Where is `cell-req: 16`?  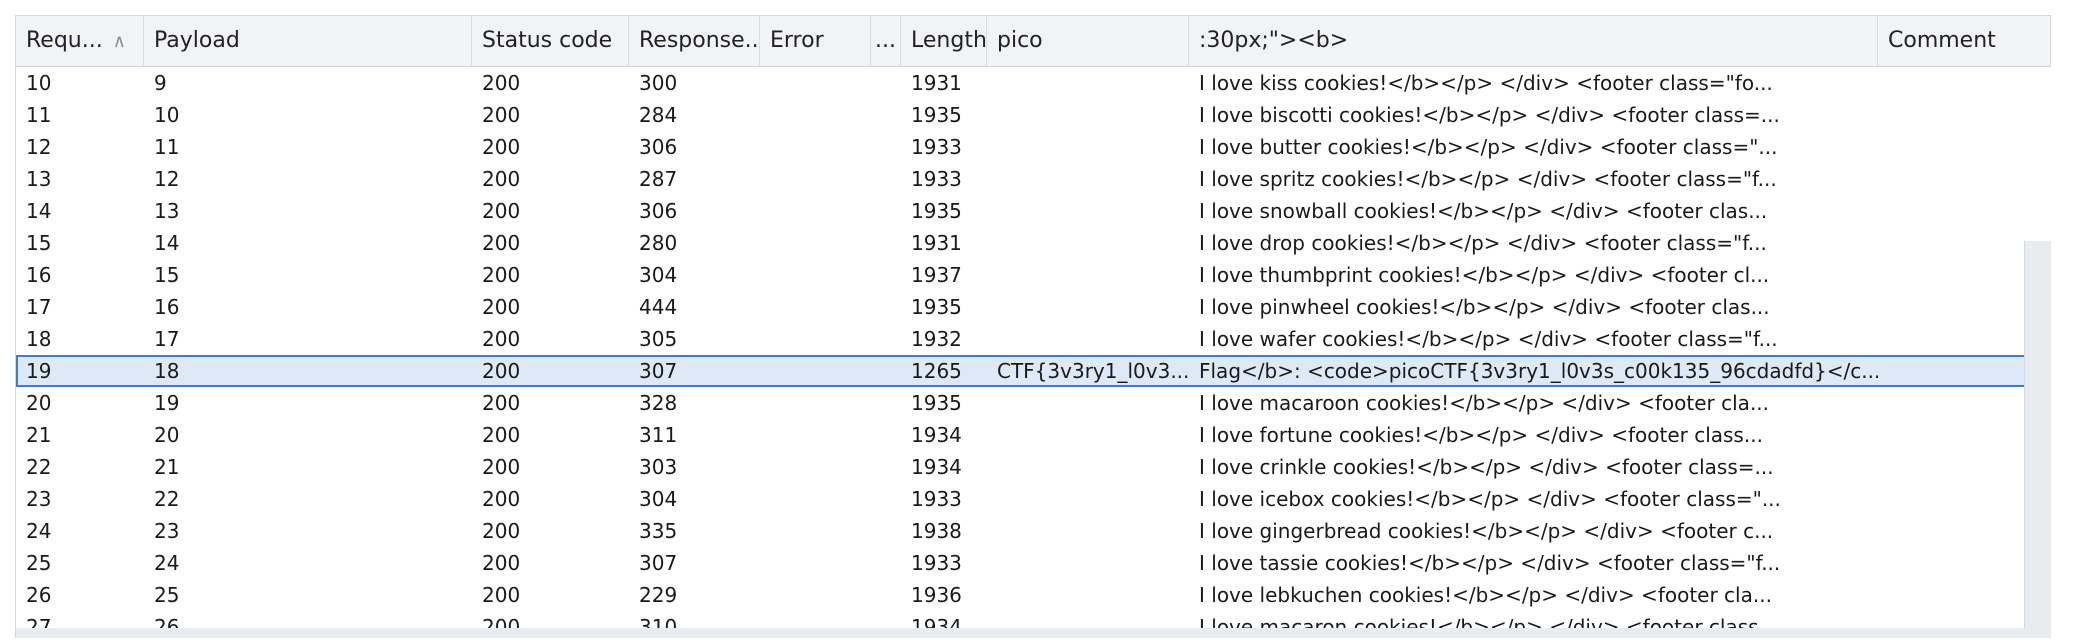
cell-req: 16 is located at coordinates (39, 275).